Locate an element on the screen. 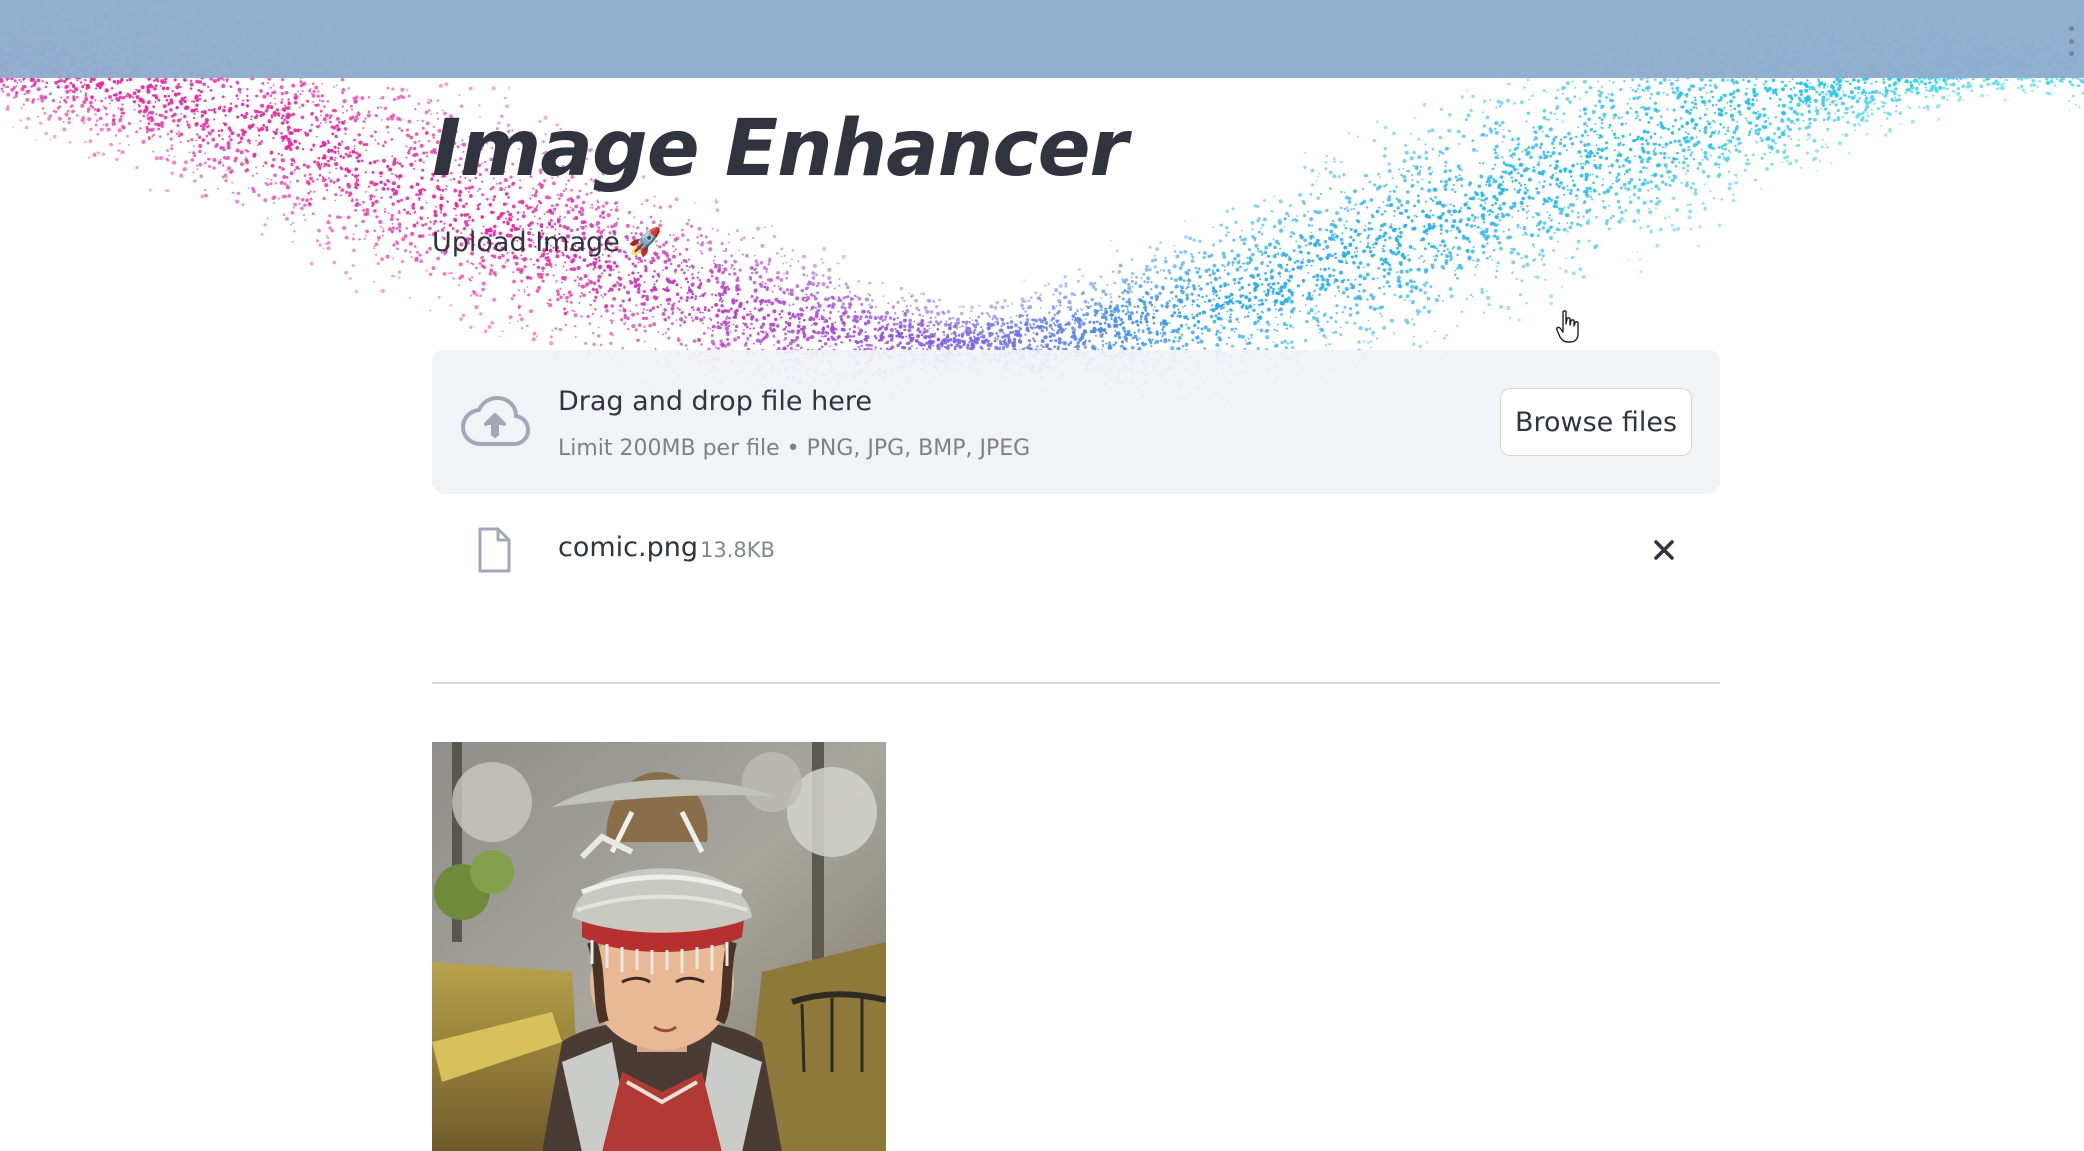 The height and width of the screenshot is (1151, 2084). close-icon is located at coordinates (1664, 550).